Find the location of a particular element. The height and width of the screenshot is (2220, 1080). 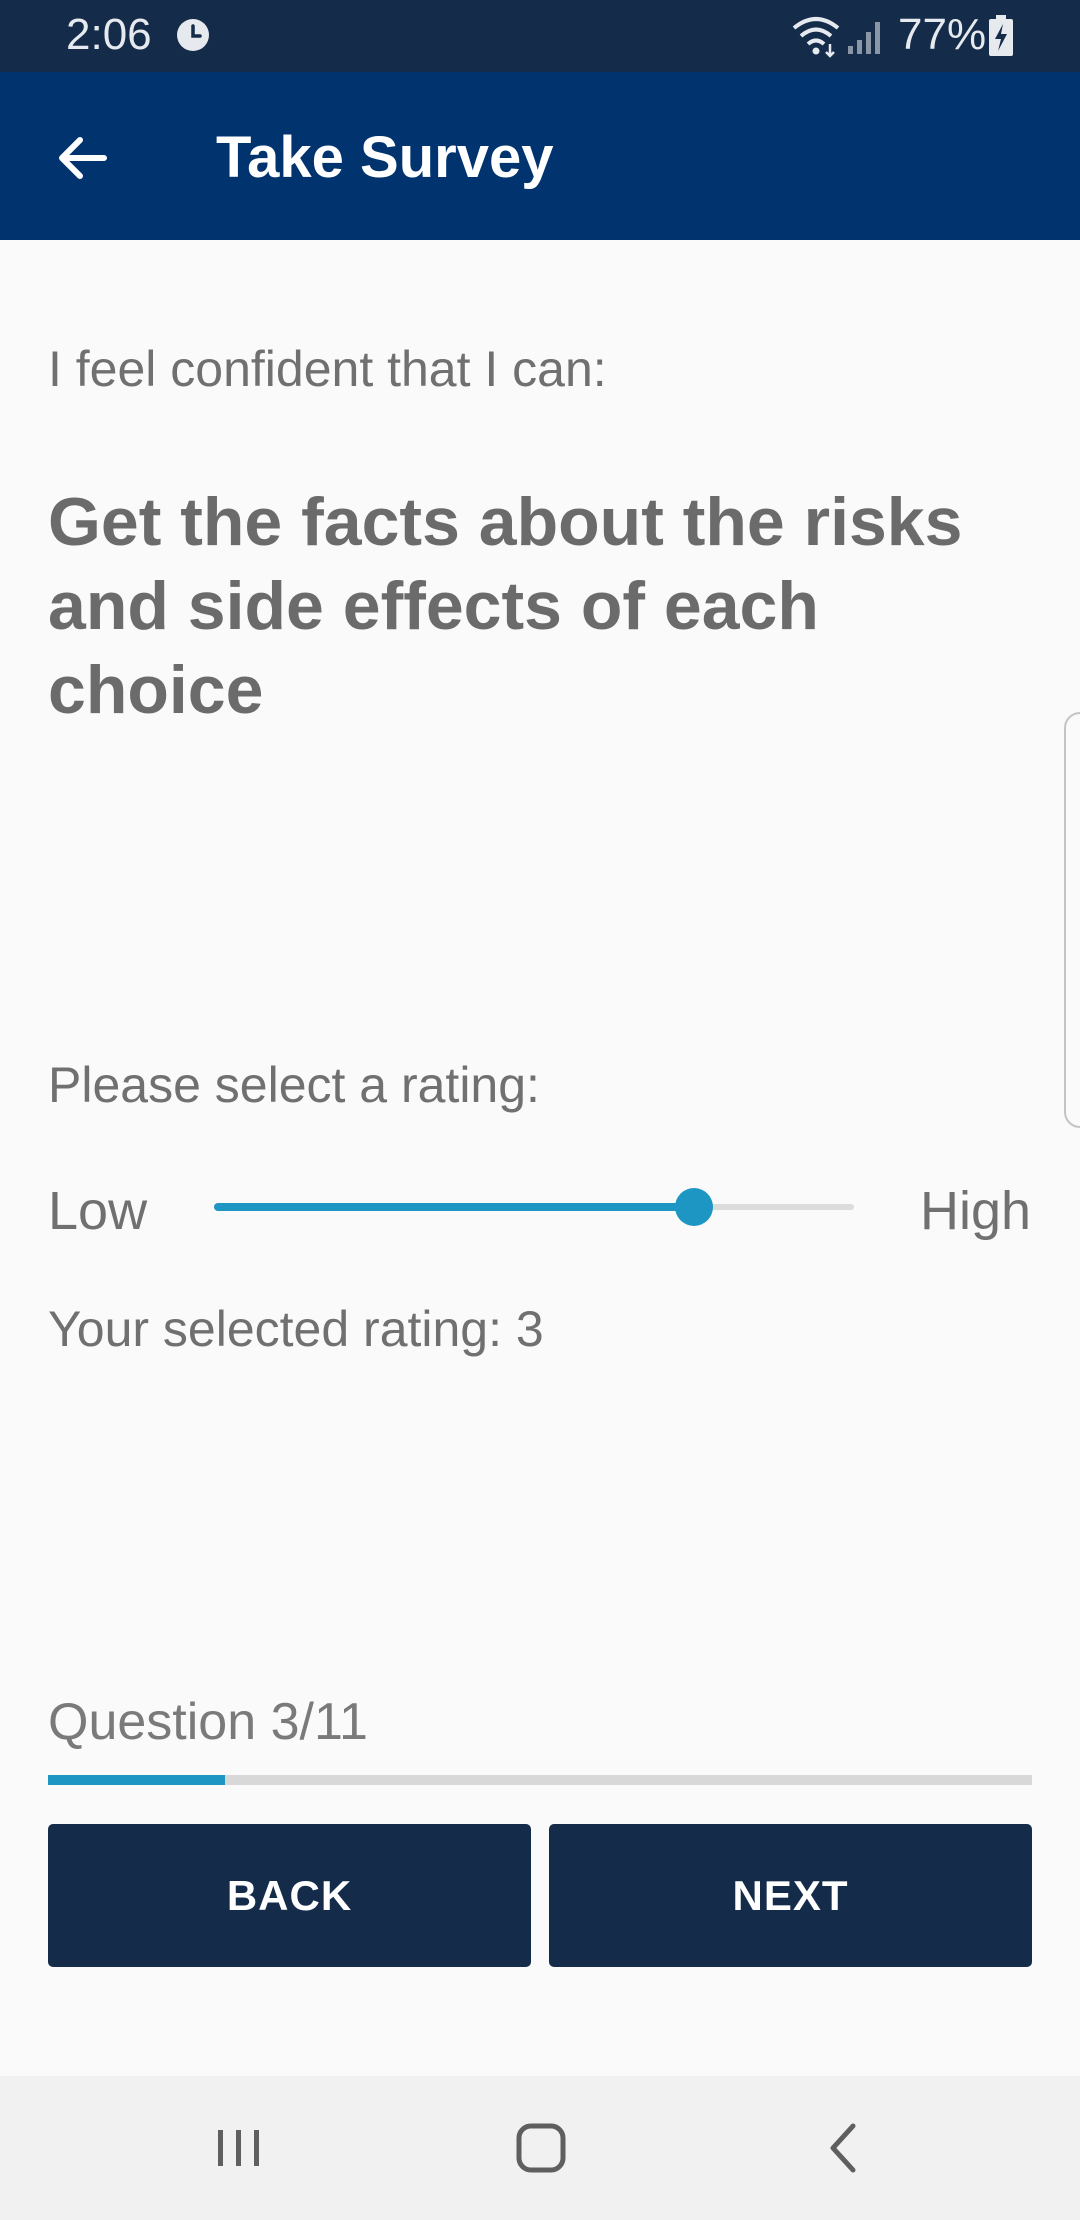

back-button: BACK is located at coordinates (289, 1895).